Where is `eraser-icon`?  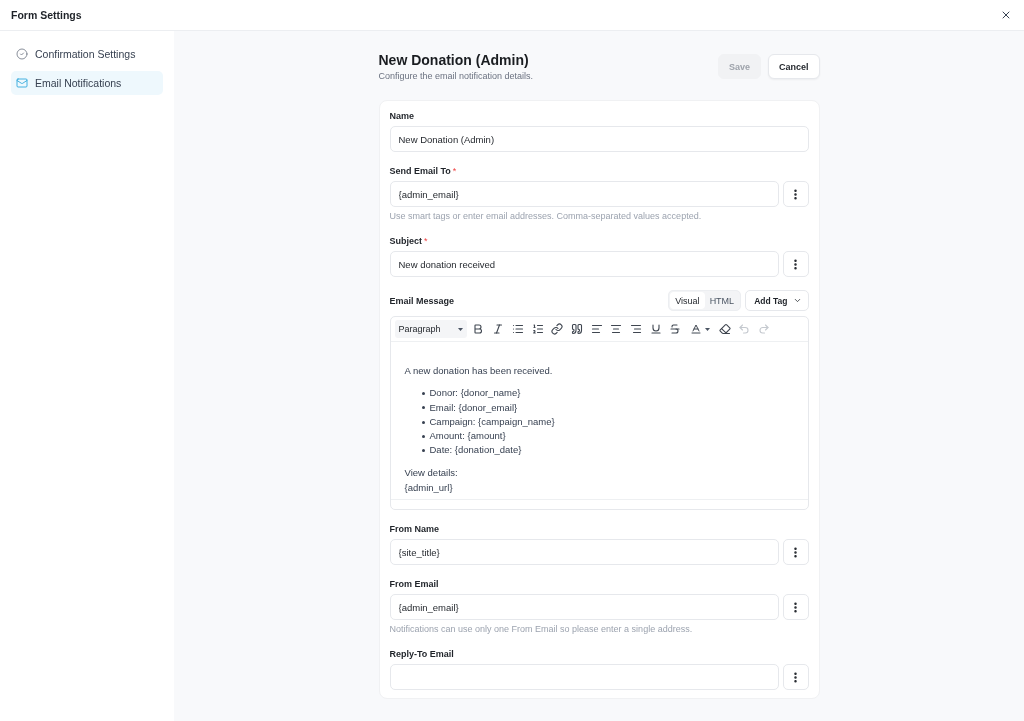
eraser-icon is located at coordinates (724, 329).